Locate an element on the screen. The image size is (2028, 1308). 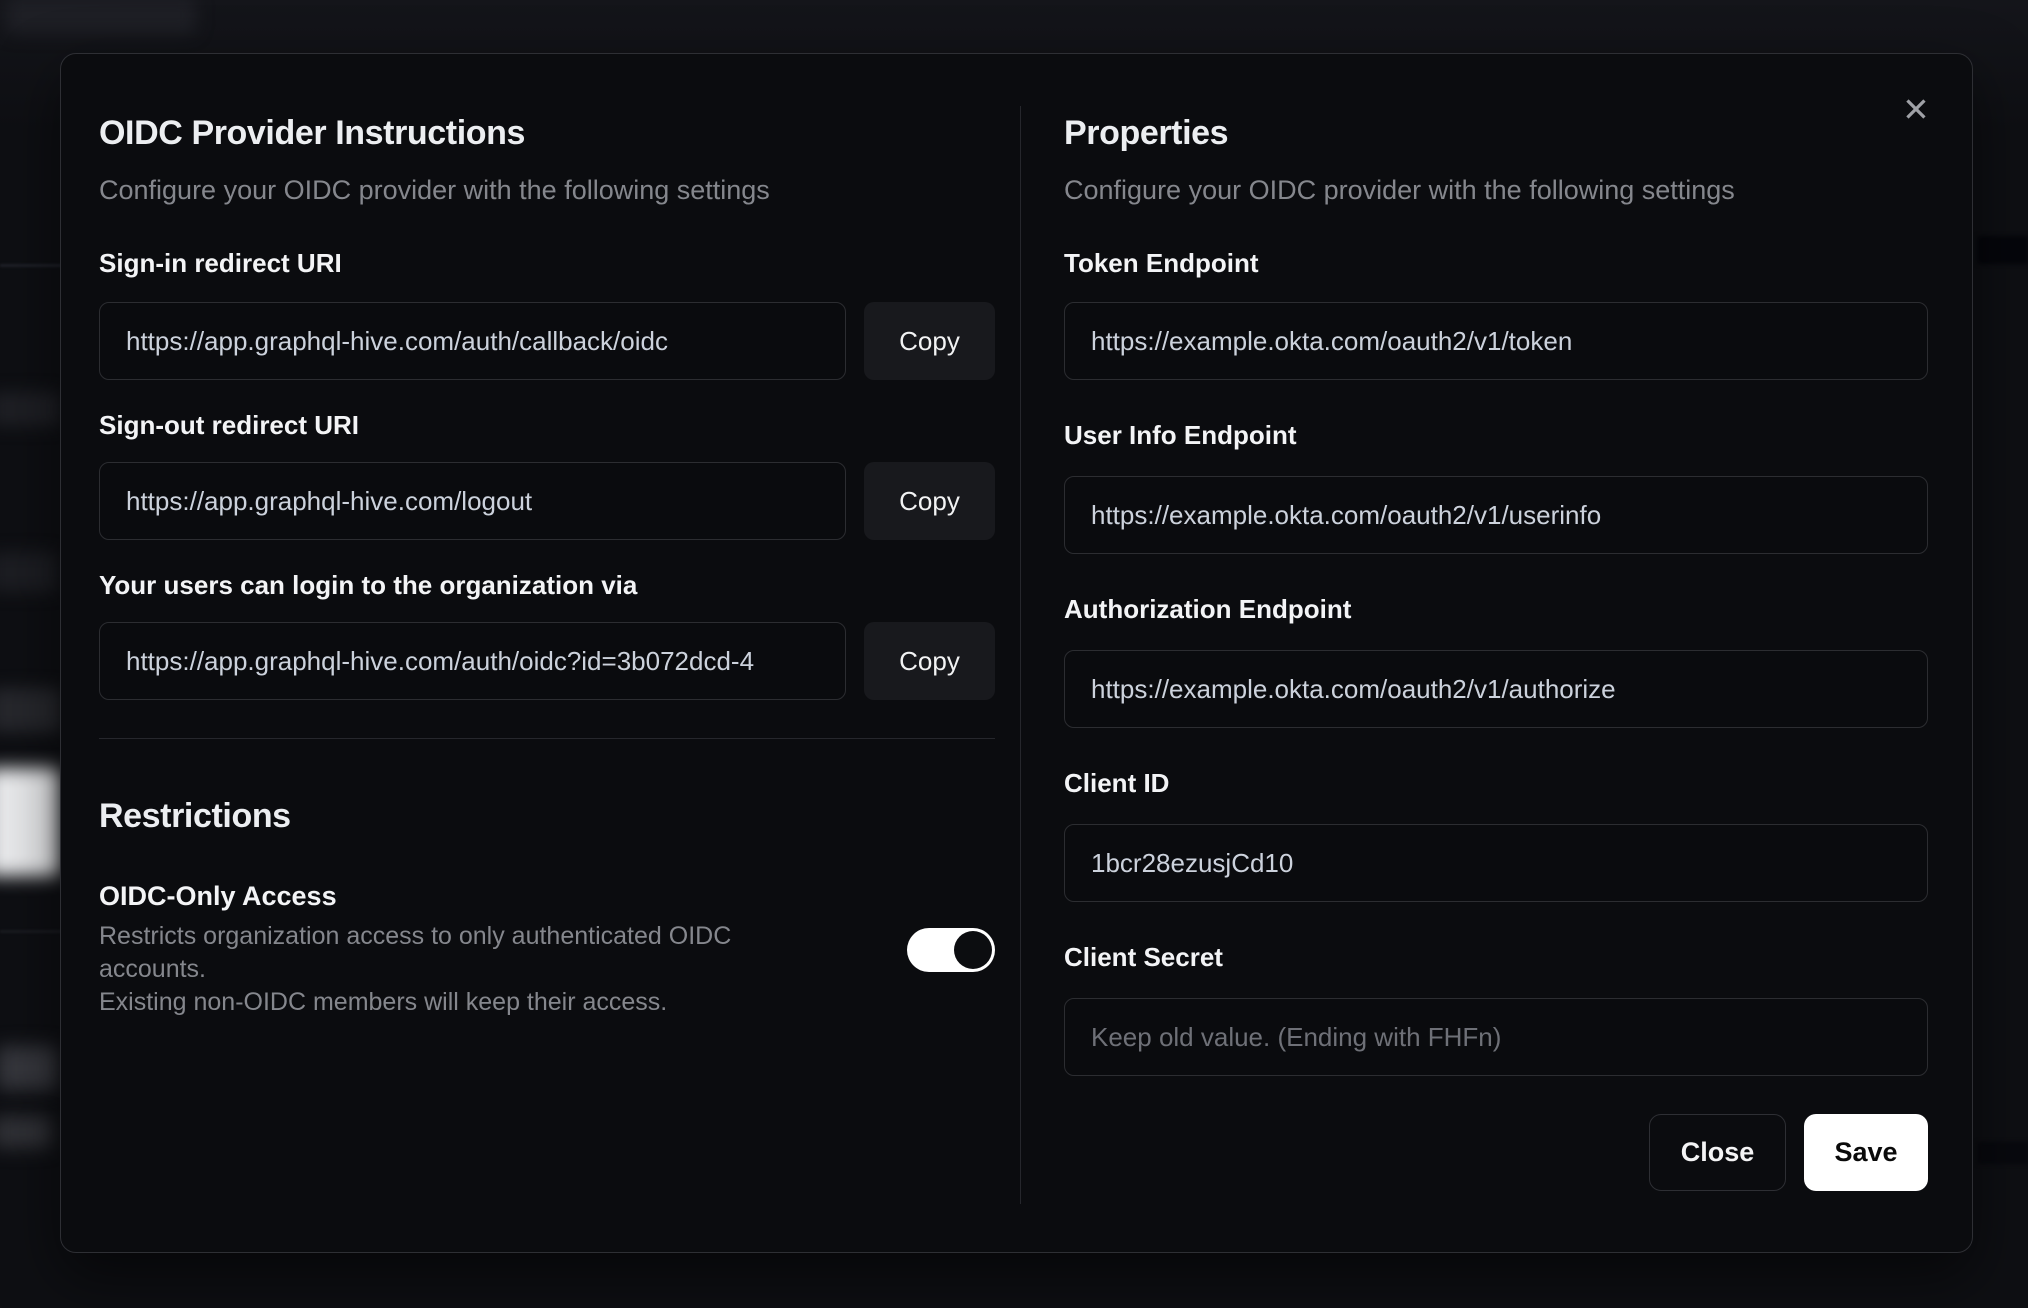
signout-redirect-label: Sign-out redirect URI is located at coordinates (229, 425).